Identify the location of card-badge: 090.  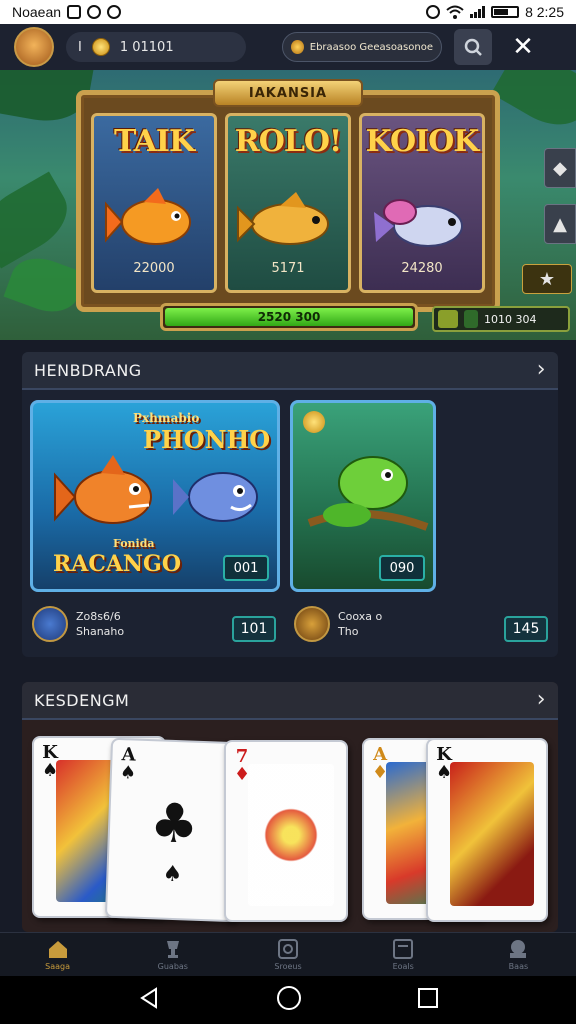
(402, 568).